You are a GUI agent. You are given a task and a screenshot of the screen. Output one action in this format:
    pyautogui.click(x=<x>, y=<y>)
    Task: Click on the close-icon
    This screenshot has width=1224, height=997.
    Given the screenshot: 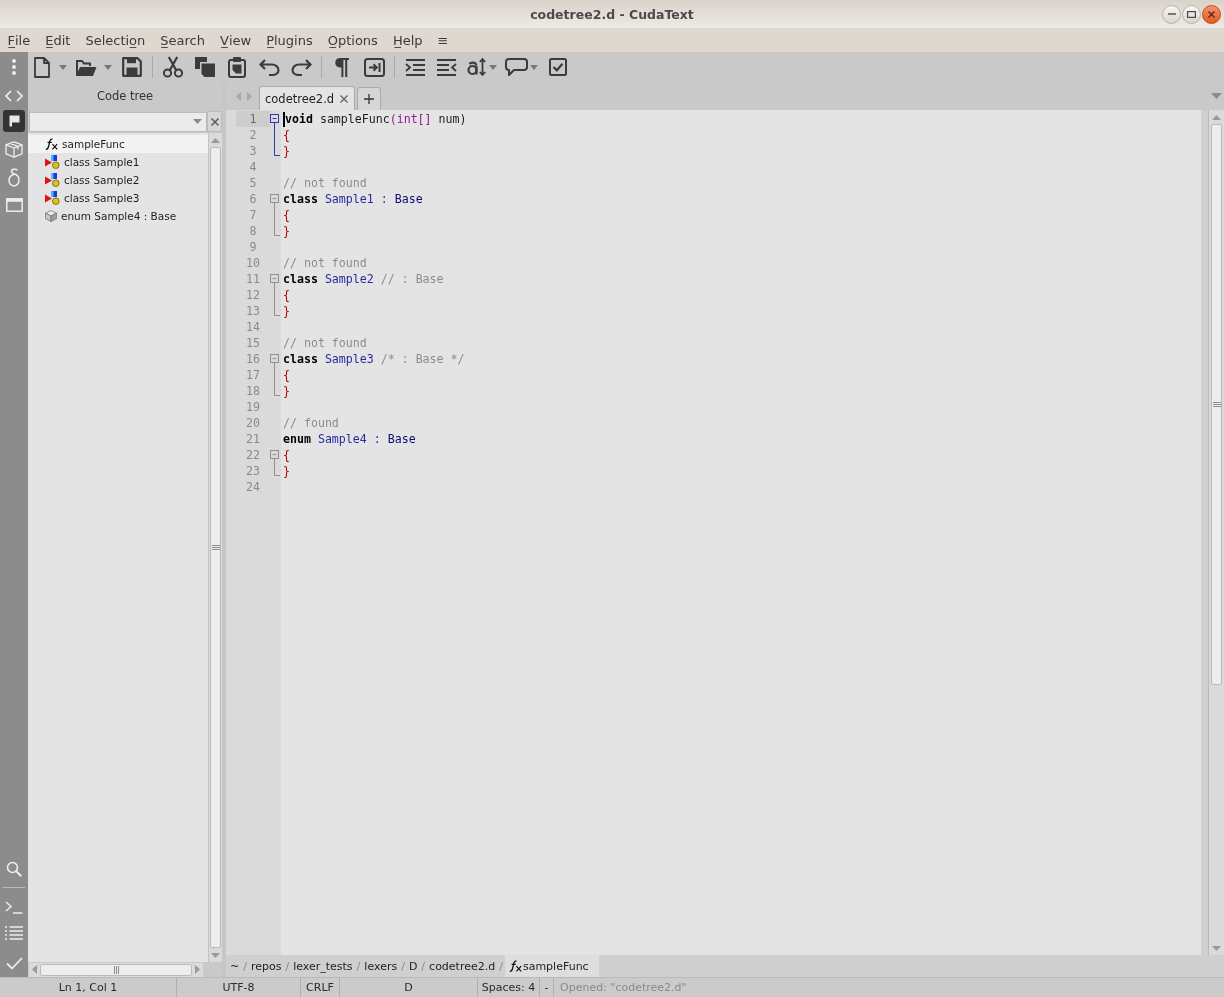 What is the action you would take?
    pyautogui.click(x=344, y=98)
    